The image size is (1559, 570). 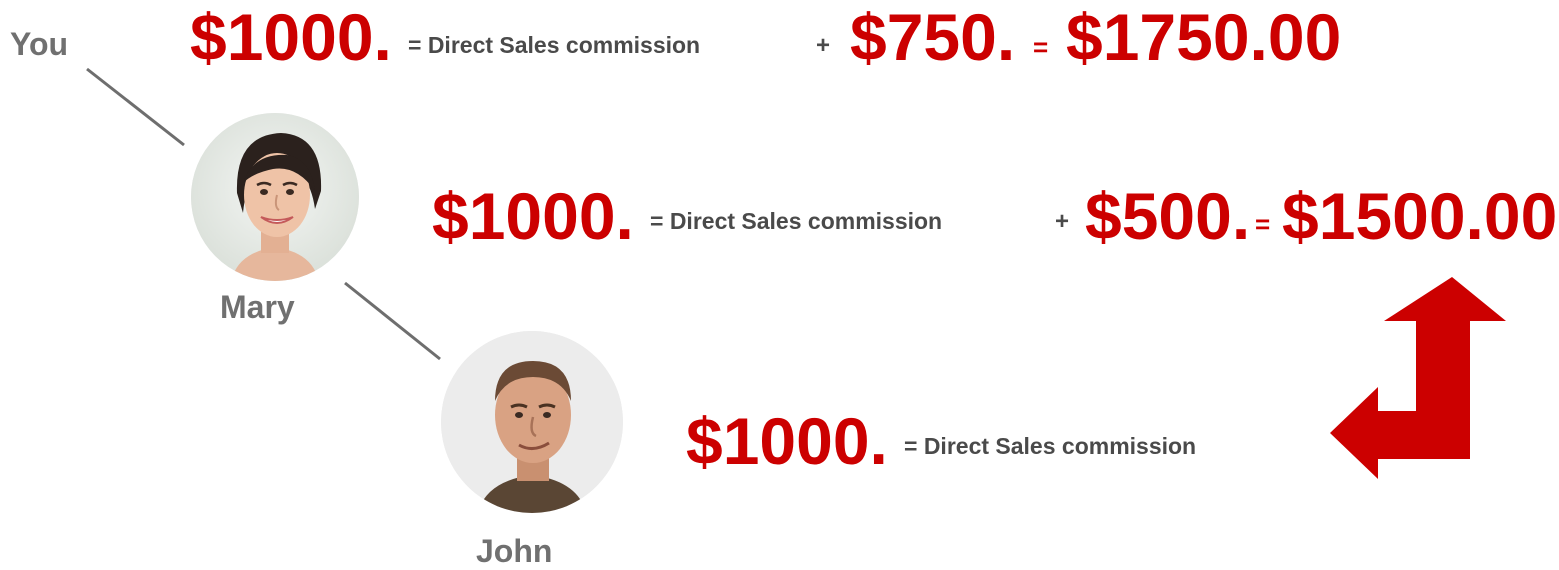 What do you see at coordinates (1062, 221) in the screenshot?
I see `mary-plus-sign: +` at bounding box center [1062, 221].